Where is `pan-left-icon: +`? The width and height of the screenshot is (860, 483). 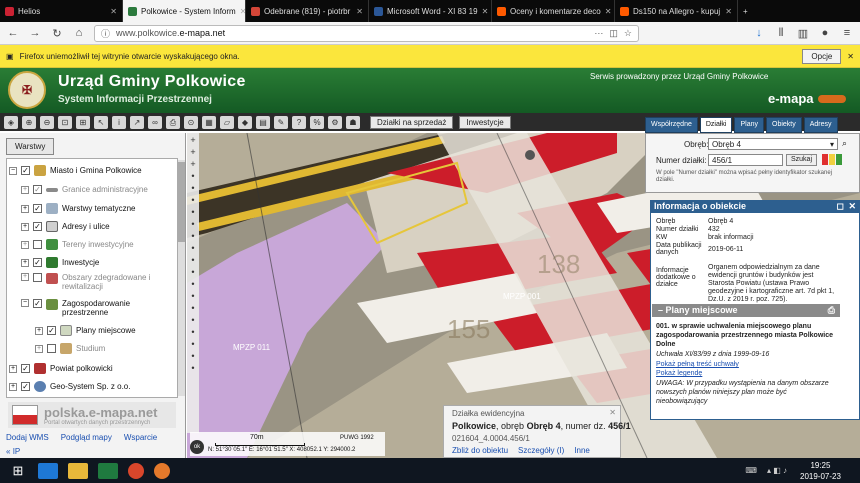
pan-left-icon: + is located at coordinates (192, 152).